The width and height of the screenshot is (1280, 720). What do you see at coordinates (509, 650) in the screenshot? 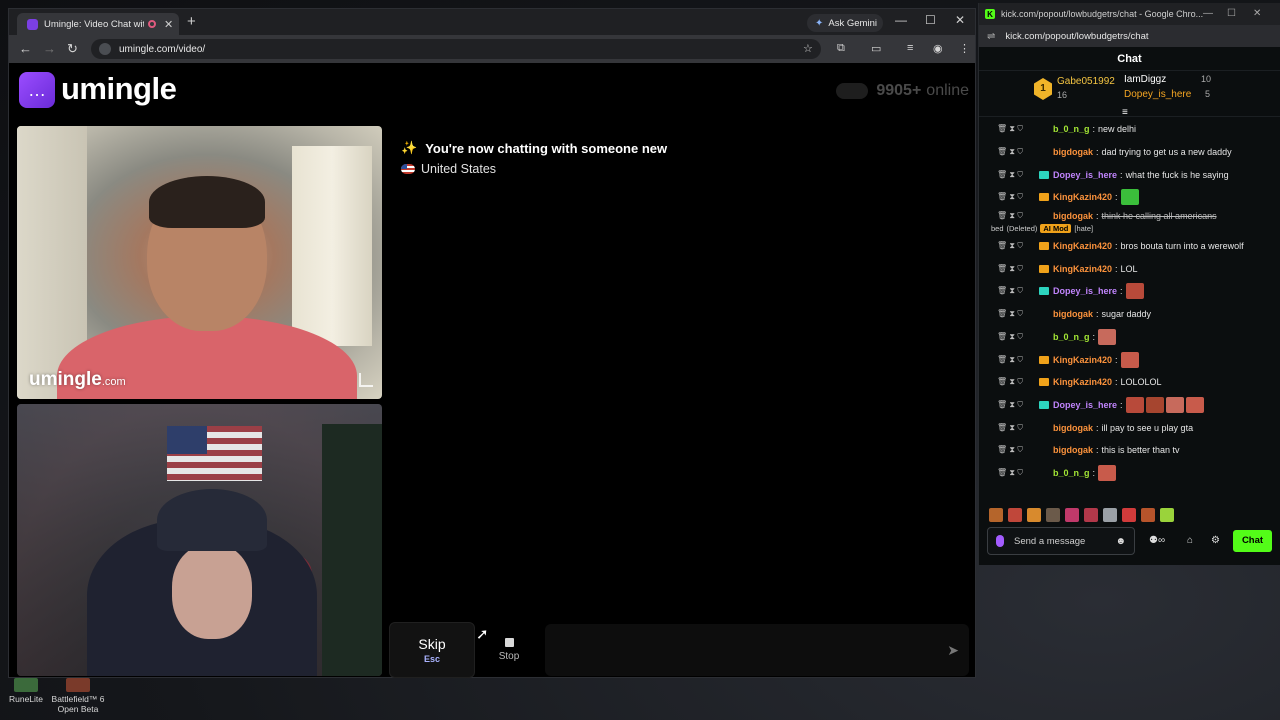
I see `stop-button: Stop` at bounding box center [509, 650].